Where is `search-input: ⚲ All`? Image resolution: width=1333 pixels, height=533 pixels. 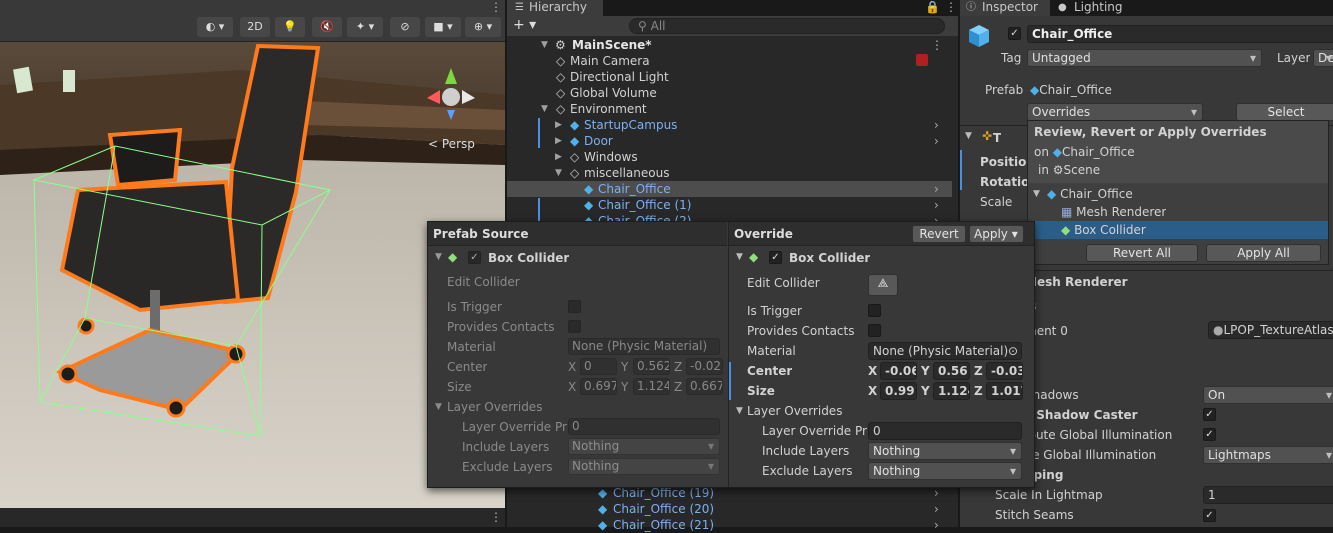 search-input: ⚲ All is located at coordinates (787, 26).